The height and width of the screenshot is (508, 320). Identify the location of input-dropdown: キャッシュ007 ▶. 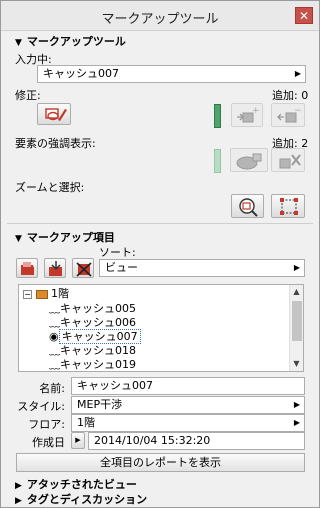
(171, 74).